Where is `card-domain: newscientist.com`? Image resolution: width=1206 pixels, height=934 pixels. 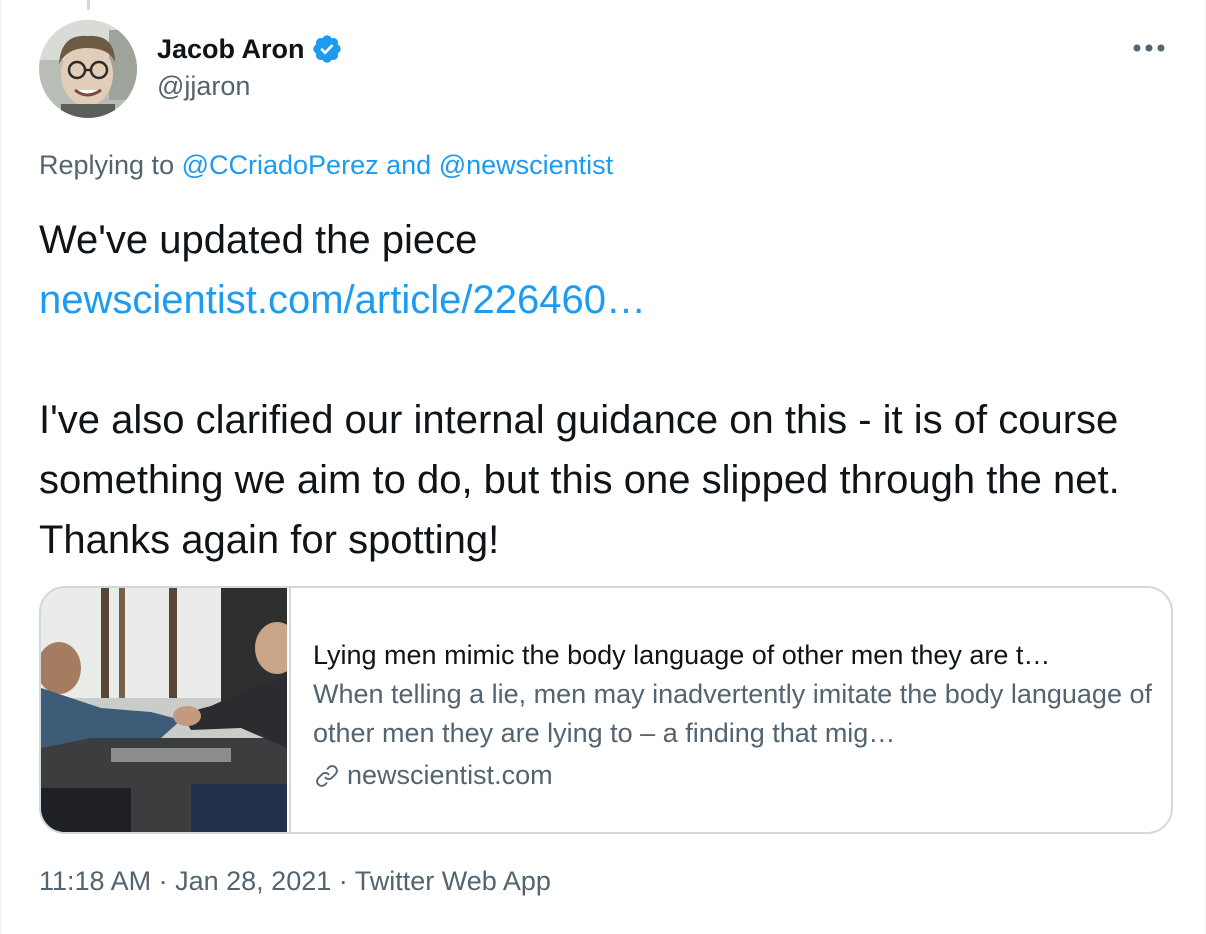 card-domain: newscientist.com is located at coordinates (450, 775).